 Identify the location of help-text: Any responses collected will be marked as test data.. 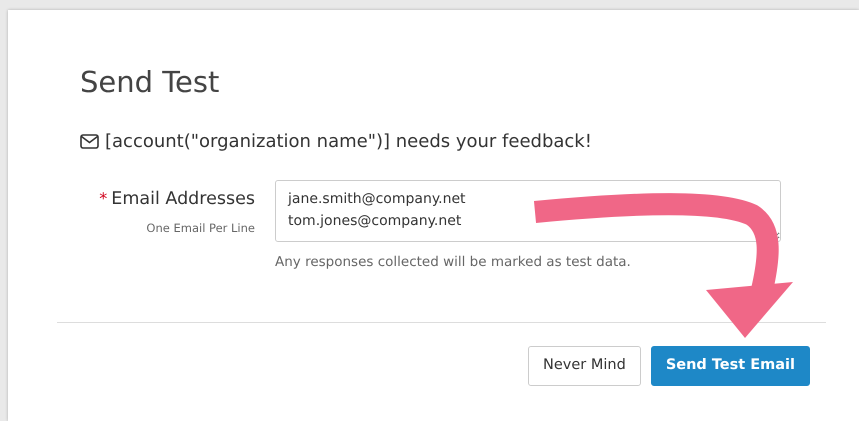
(453, 262).